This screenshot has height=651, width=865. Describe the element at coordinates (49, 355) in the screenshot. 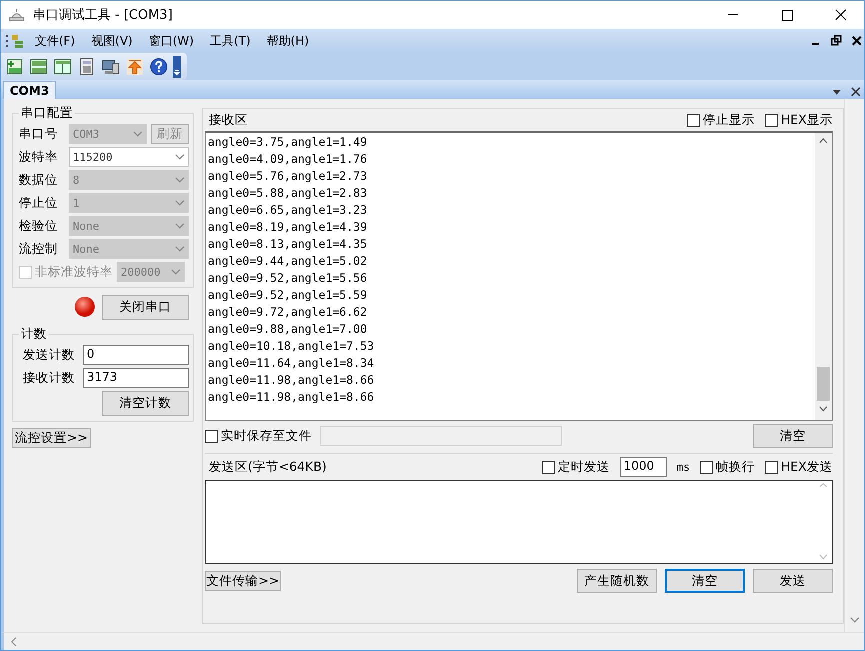

I see `field-label: 发送计数` at that location.